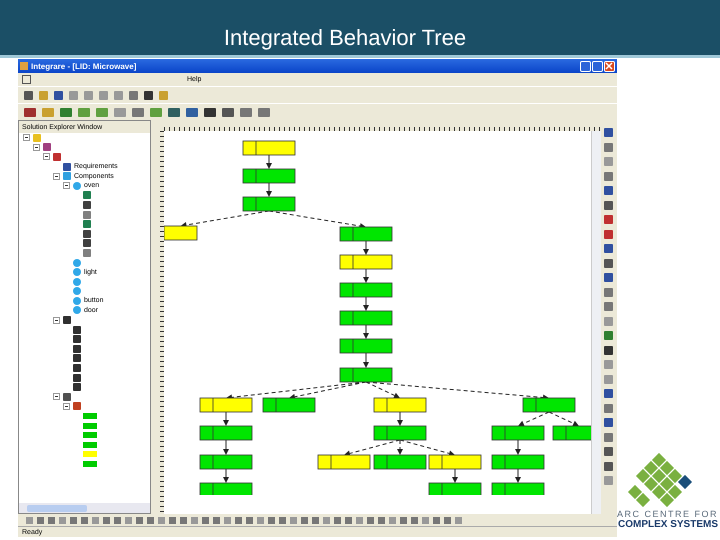 The image size is (720, 540). What do you see at coordinates (84, 508) in the screenshot?
I see `horizontal-scrollbar` at bounding box center [84, 508].